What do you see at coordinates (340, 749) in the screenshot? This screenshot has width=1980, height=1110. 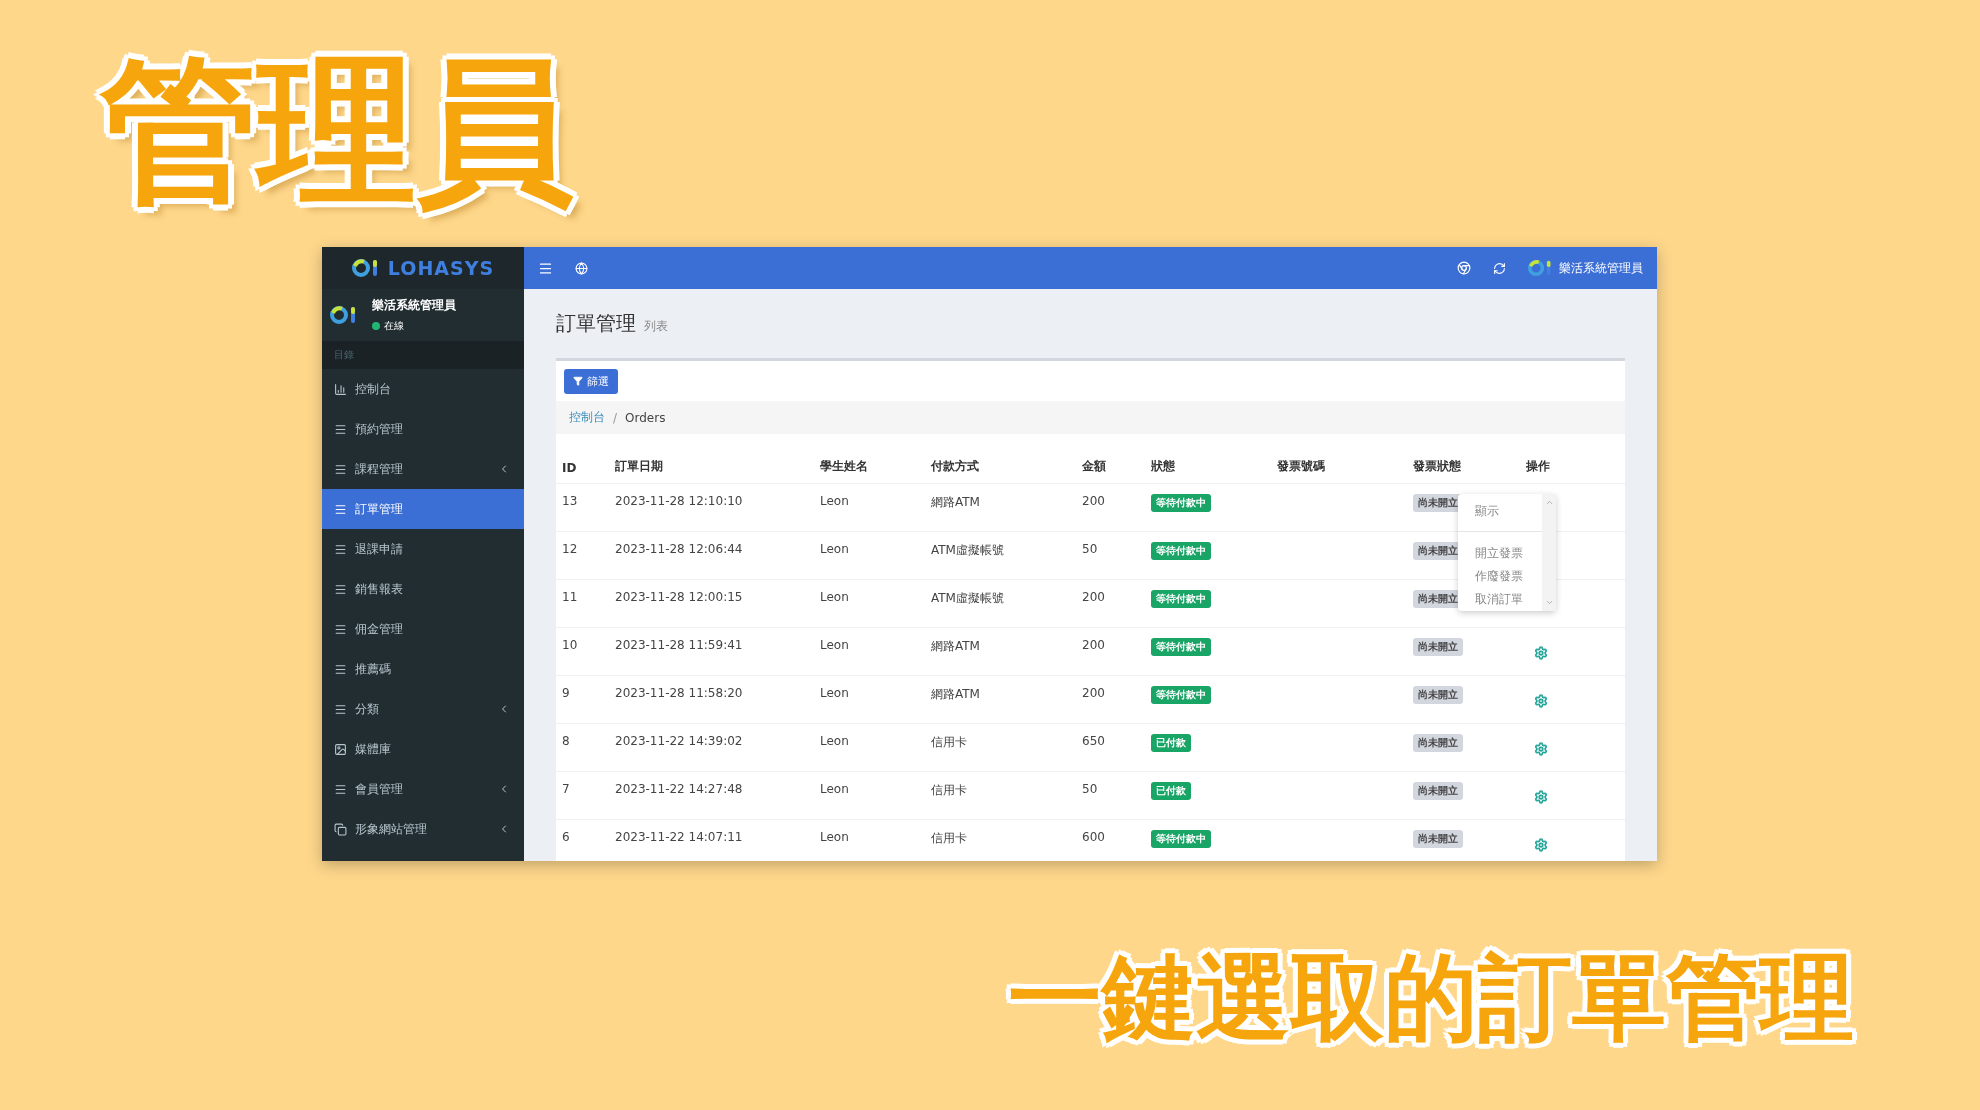 I see `image-icon` at bounding box center [340, 749].